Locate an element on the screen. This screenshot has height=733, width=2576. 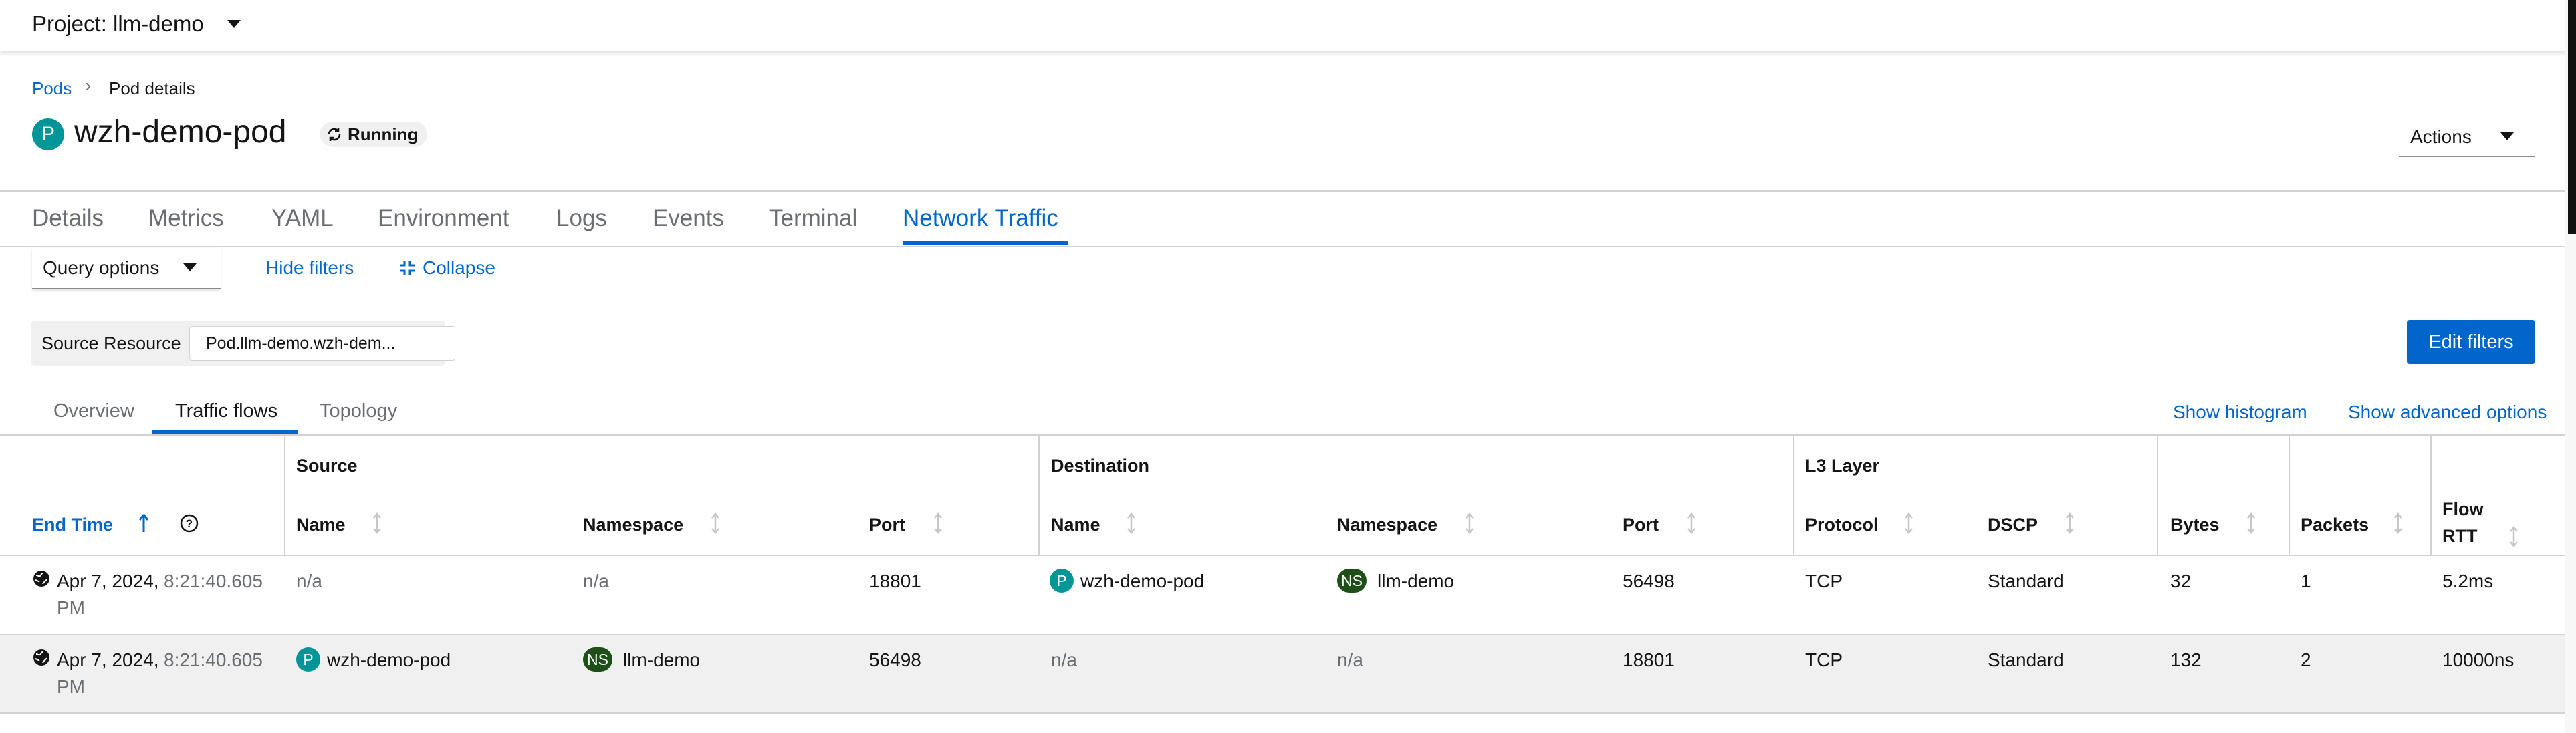
scrollbar-thumb is located at coordinates (2572, 117).